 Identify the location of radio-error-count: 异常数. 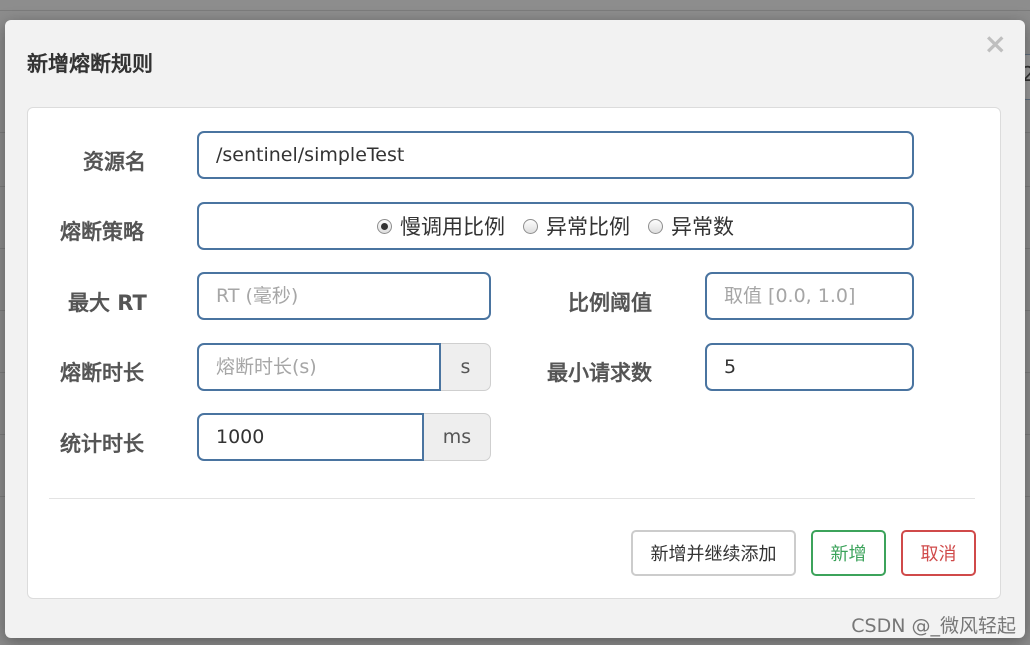
(691, 226).